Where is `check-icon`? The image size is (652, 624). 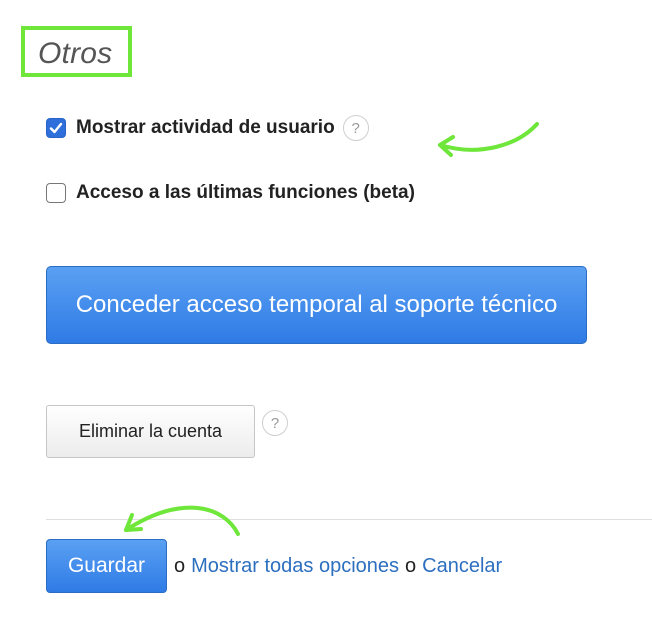
check-icon is located at coordinates (56, 128).